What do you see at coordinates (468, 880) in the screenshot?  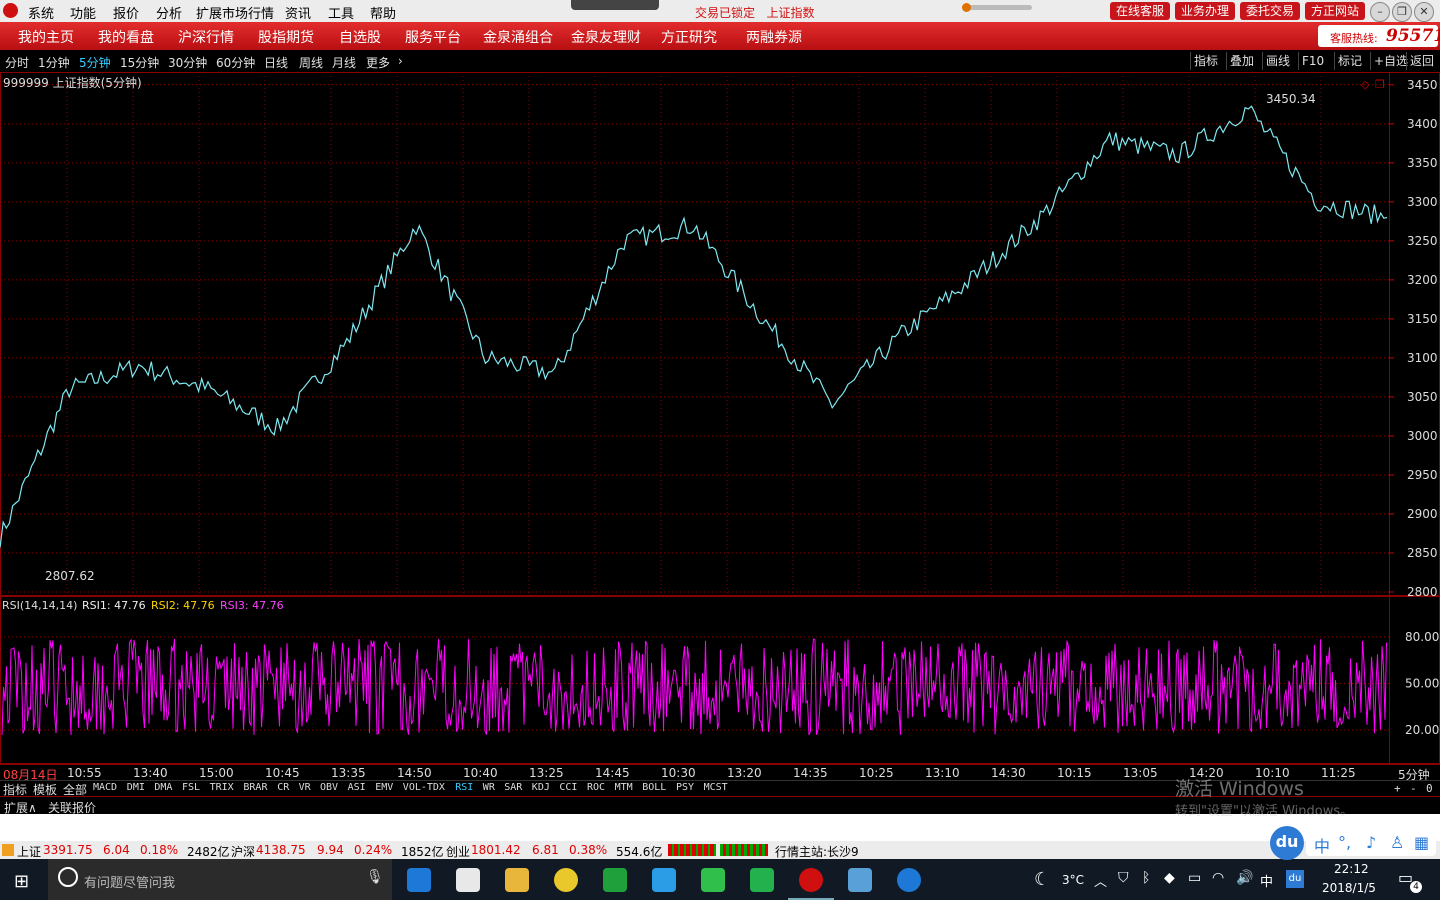 I see `store-icon` at bounding box center [468, 880].